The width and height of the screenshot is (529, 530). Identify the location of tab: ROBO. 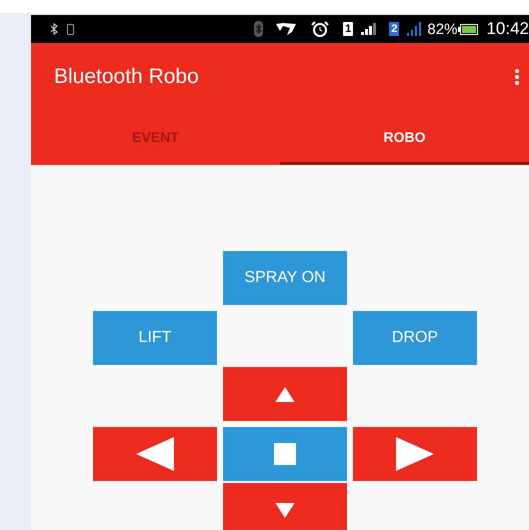
(404, 137).